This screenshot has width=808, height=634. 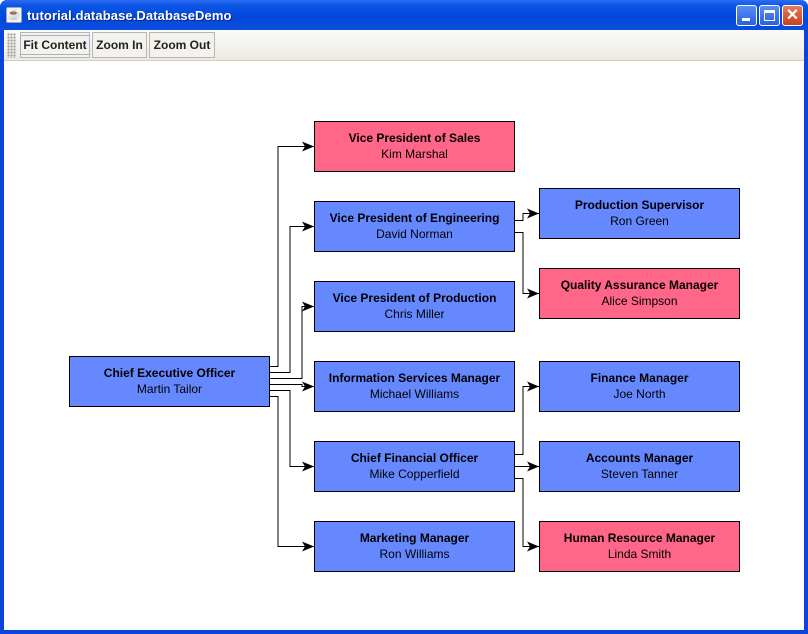 I want to click on toolbar: Fit Content Zoom In Zoom Out, so click(x=404, y=45).